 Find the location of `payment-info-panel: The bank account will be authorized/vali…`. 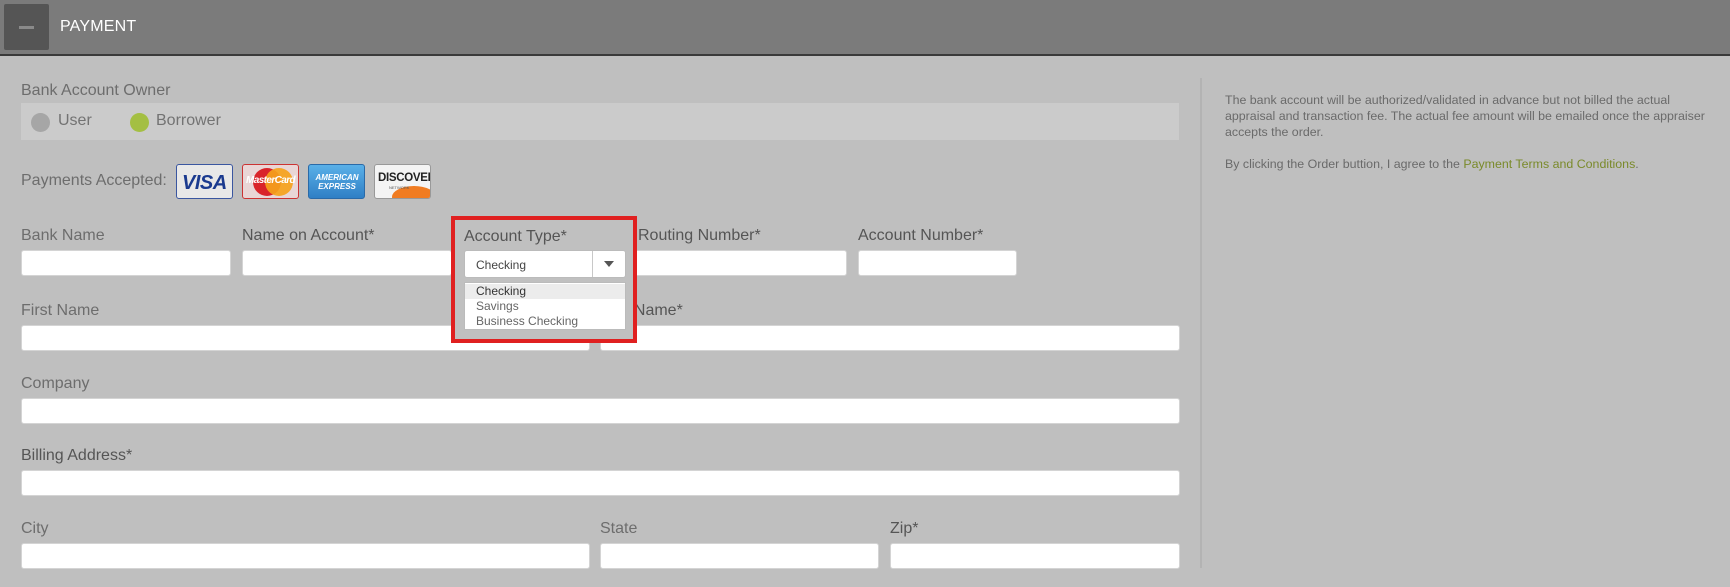

payment-info-panel: The bank account will be authorized/vali… is located at coordinates (1465, 140).